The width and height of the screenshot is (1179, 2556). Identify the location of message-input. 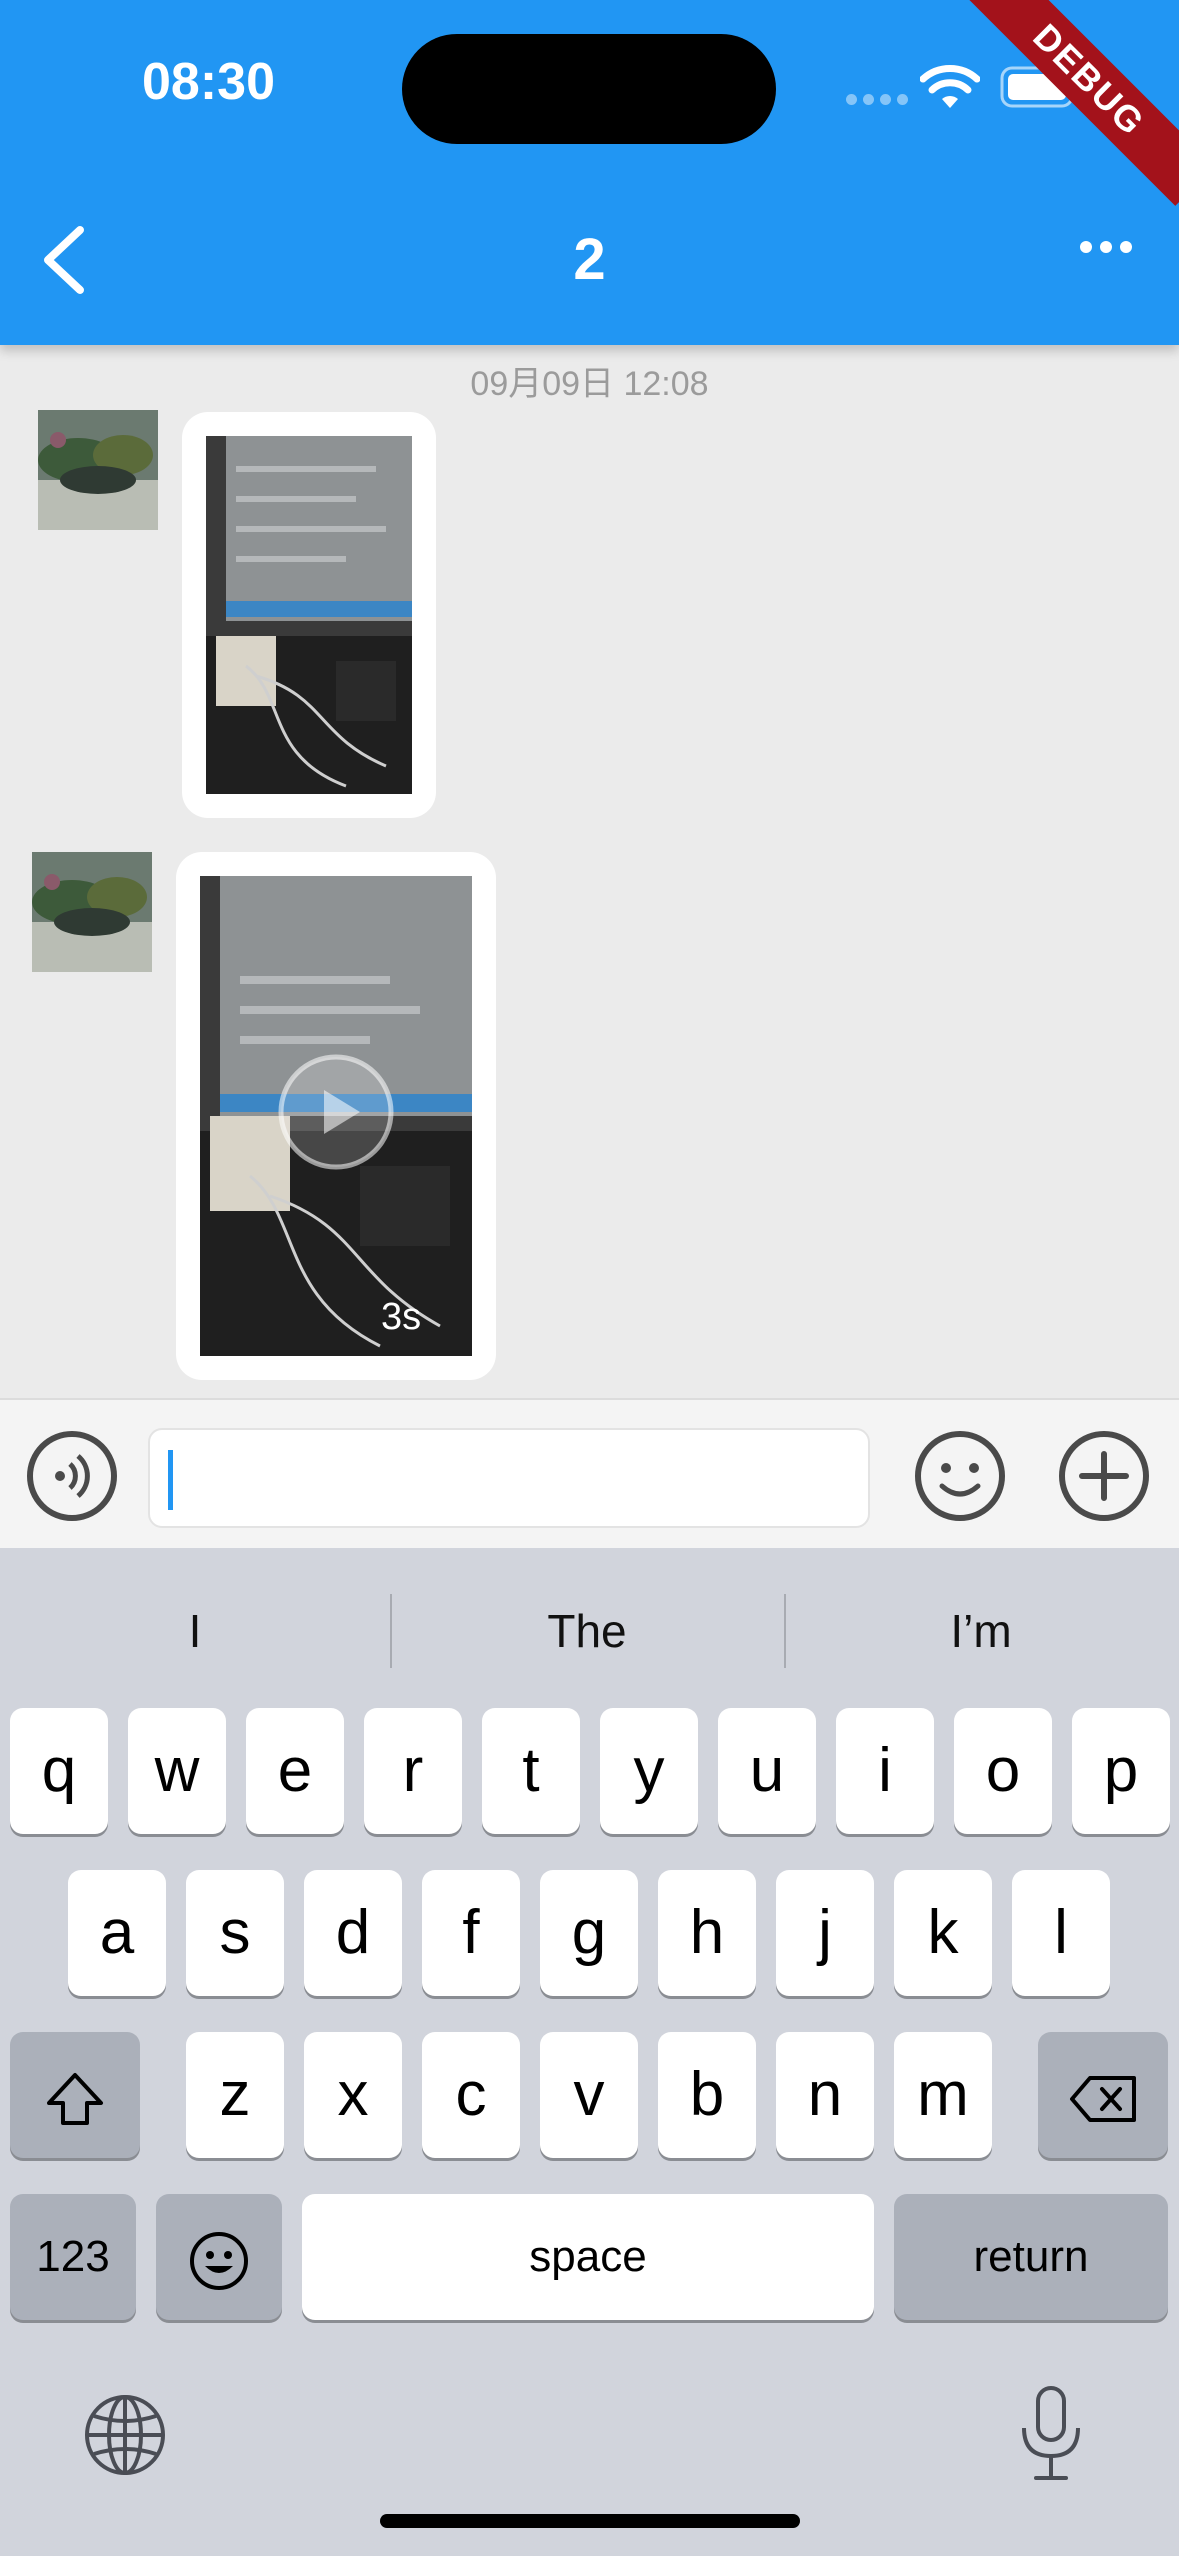
(509, 1478).